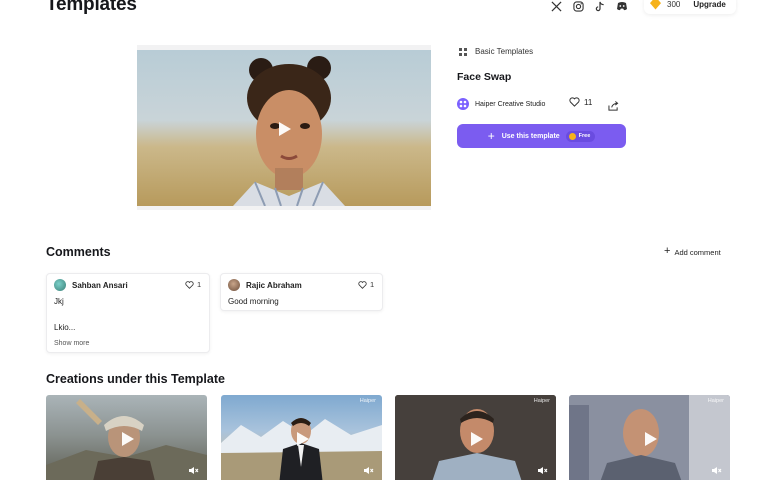  I want to click on category-breadcrumb: Basic Templates, so click(496, 51).